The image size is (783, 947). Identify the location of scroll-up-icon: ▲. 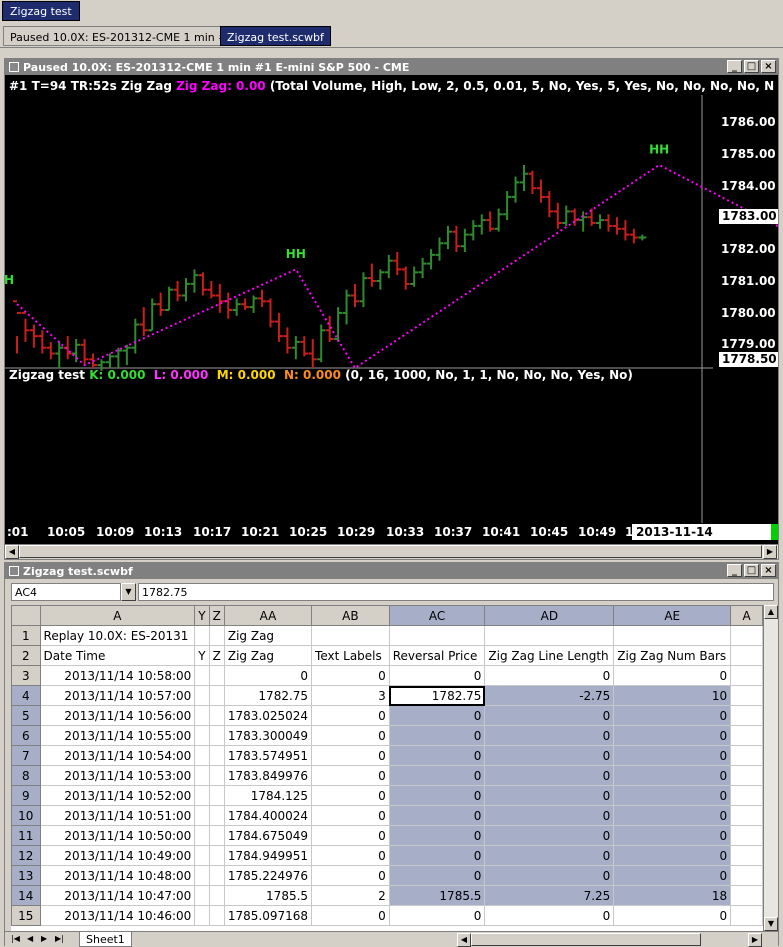
(771, 612).